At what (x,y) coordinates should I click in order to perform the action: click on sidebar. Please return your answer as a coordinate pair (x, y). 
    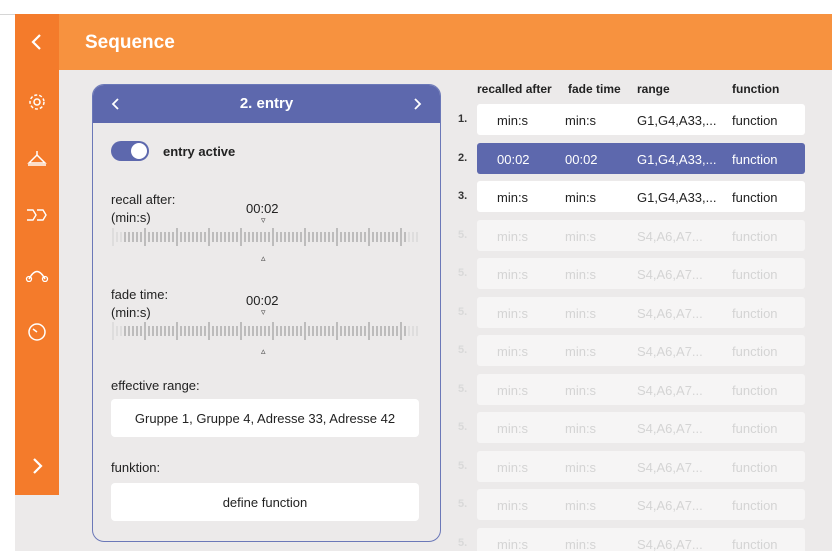
    Looking at the image, I should click on (37, 254).